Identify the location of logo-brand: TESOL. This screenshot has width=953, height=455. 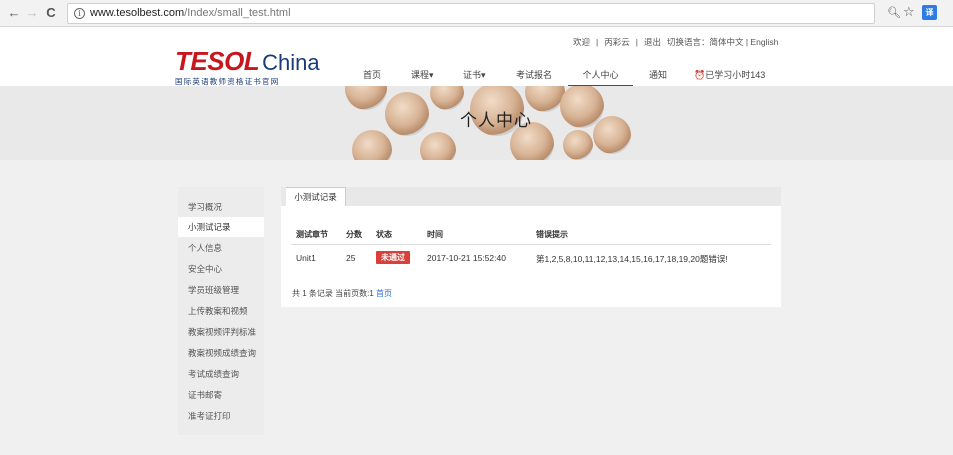
(217, 61).